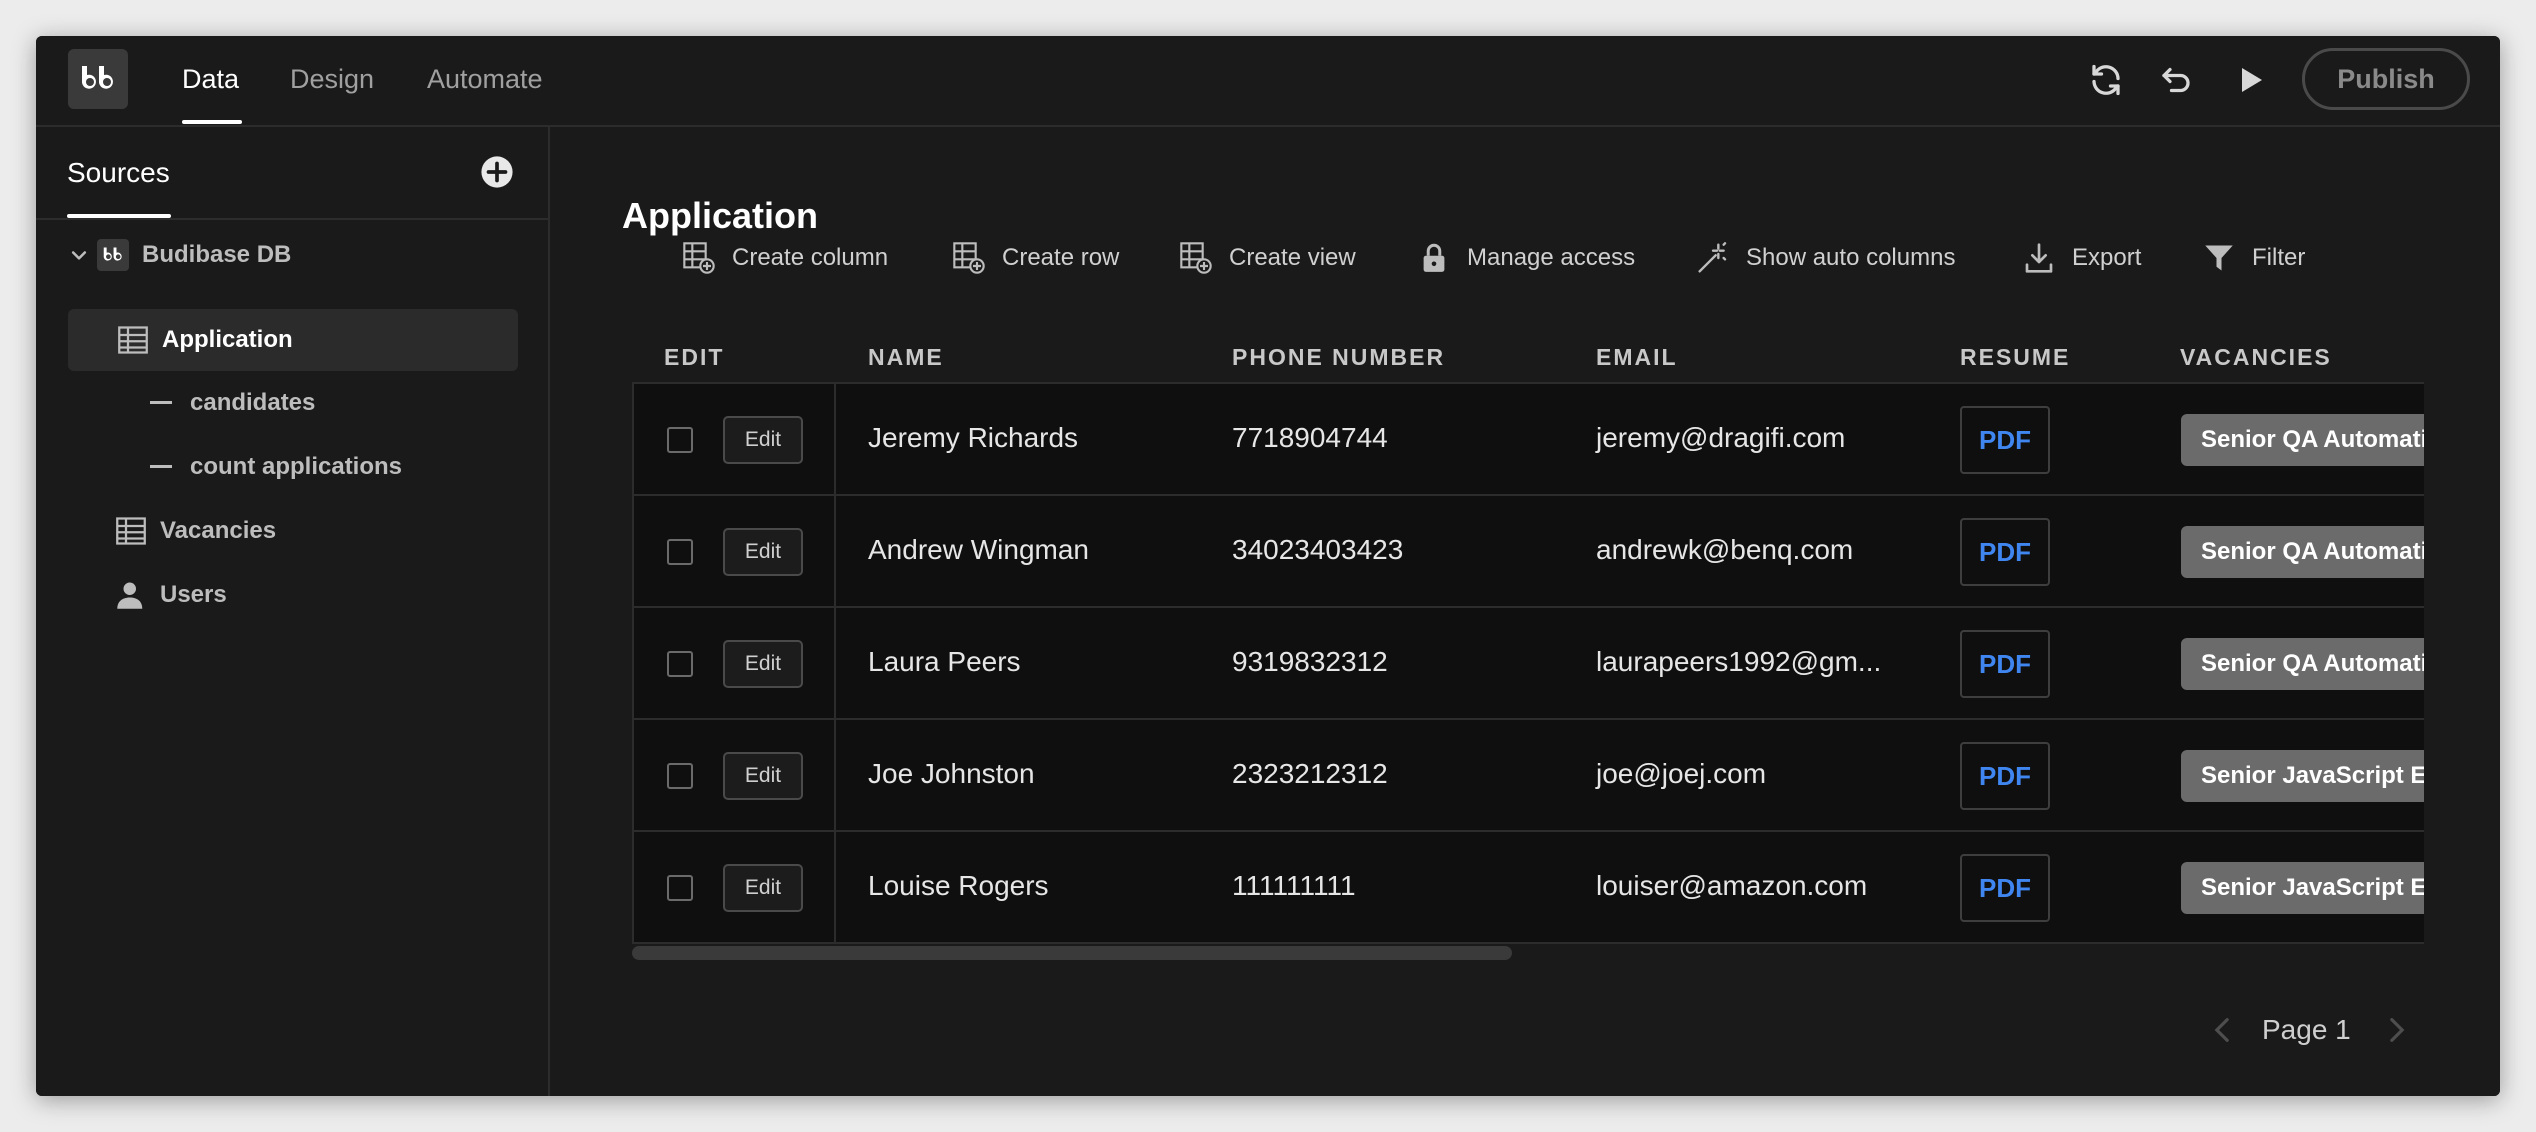 The width and height of the screenshot is (2536, 1132). What do you see at coordinates (1268, 81) in the screenshot?
I see `top-bar: Data Design Automate Publish` at bounding box center [1268, 81].